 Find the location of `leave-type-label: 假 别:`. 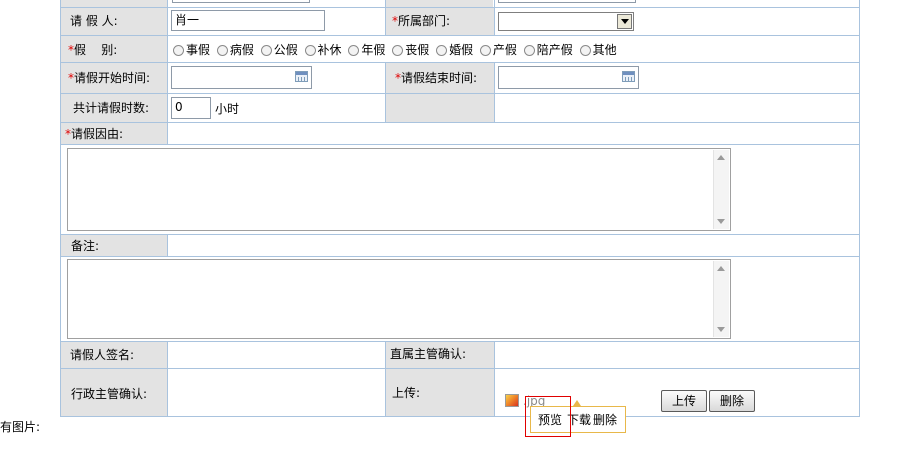

leave-type-label: 假 别: is located at coordinates (96, 50).